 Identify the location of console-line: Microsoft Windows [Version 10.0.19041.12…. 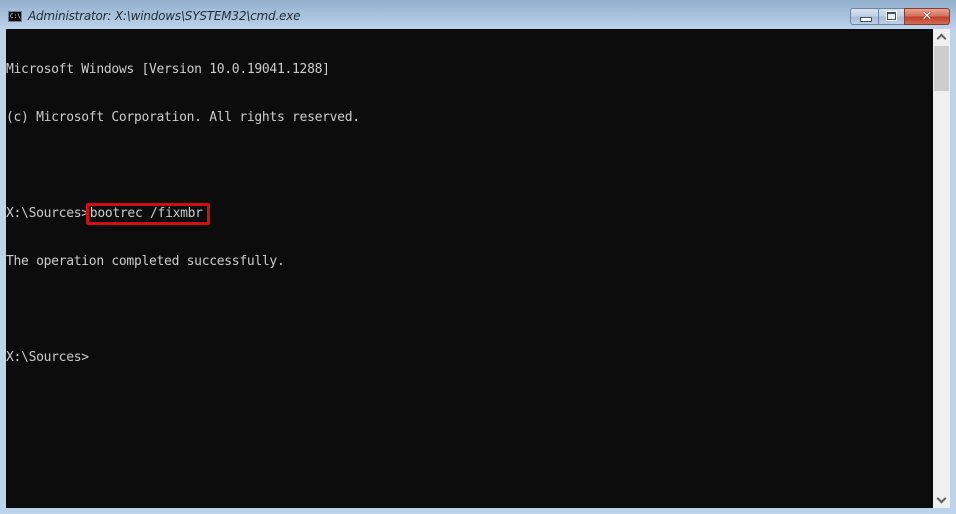
(168, 69).